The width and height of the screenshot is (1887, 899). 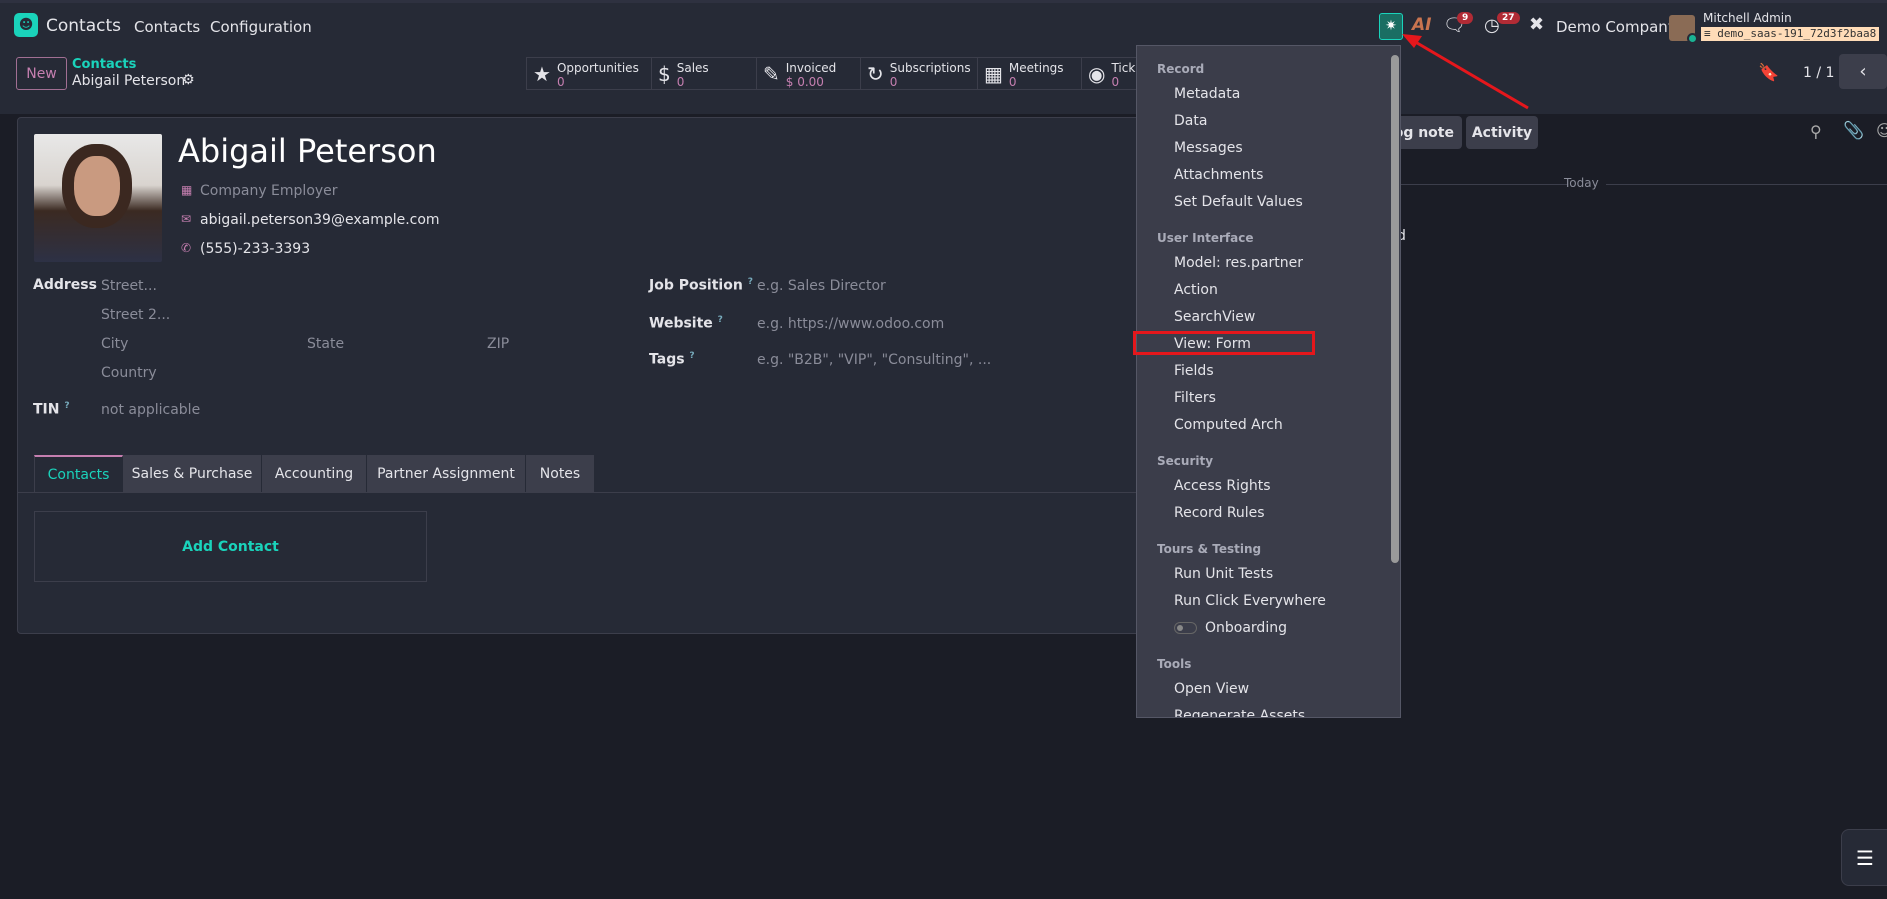 What do you see at coordinates (1470, 74) in the screenshot?
I see `arrow-shaft` at bounding box center [1470, 74].